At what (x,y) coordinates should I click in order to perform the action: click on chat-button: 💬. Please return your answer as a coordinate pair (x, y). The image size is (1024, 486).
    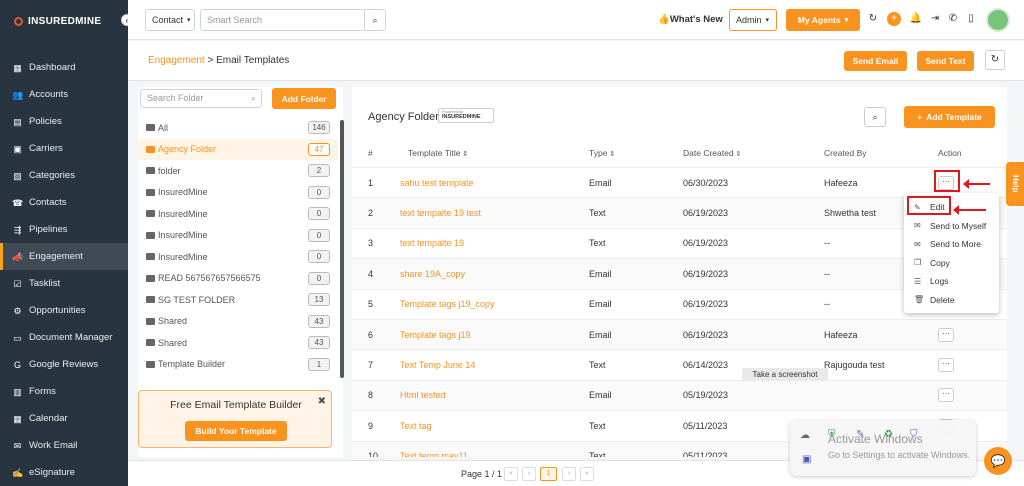
    Looking at the image, I should click on (998, 461).